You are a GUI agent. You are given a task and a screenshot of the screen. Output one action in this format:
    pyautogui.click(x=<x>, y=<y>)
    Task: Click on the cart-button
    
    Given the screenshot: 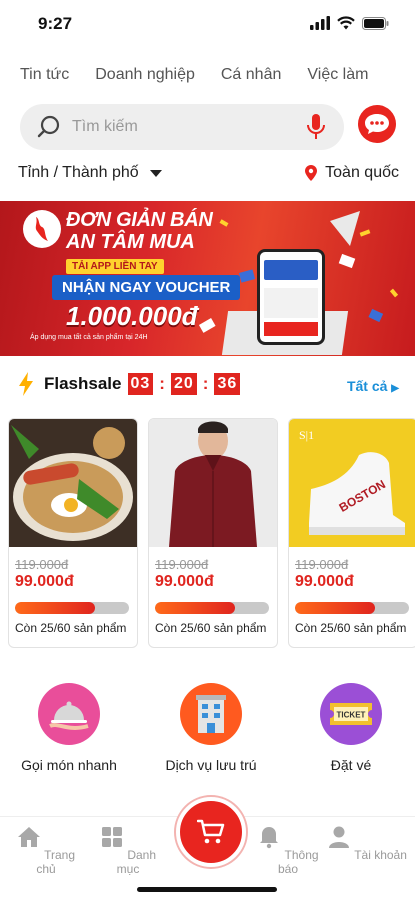 What is the action you would take?
    pyautogui.click(x=211, y=832)
    